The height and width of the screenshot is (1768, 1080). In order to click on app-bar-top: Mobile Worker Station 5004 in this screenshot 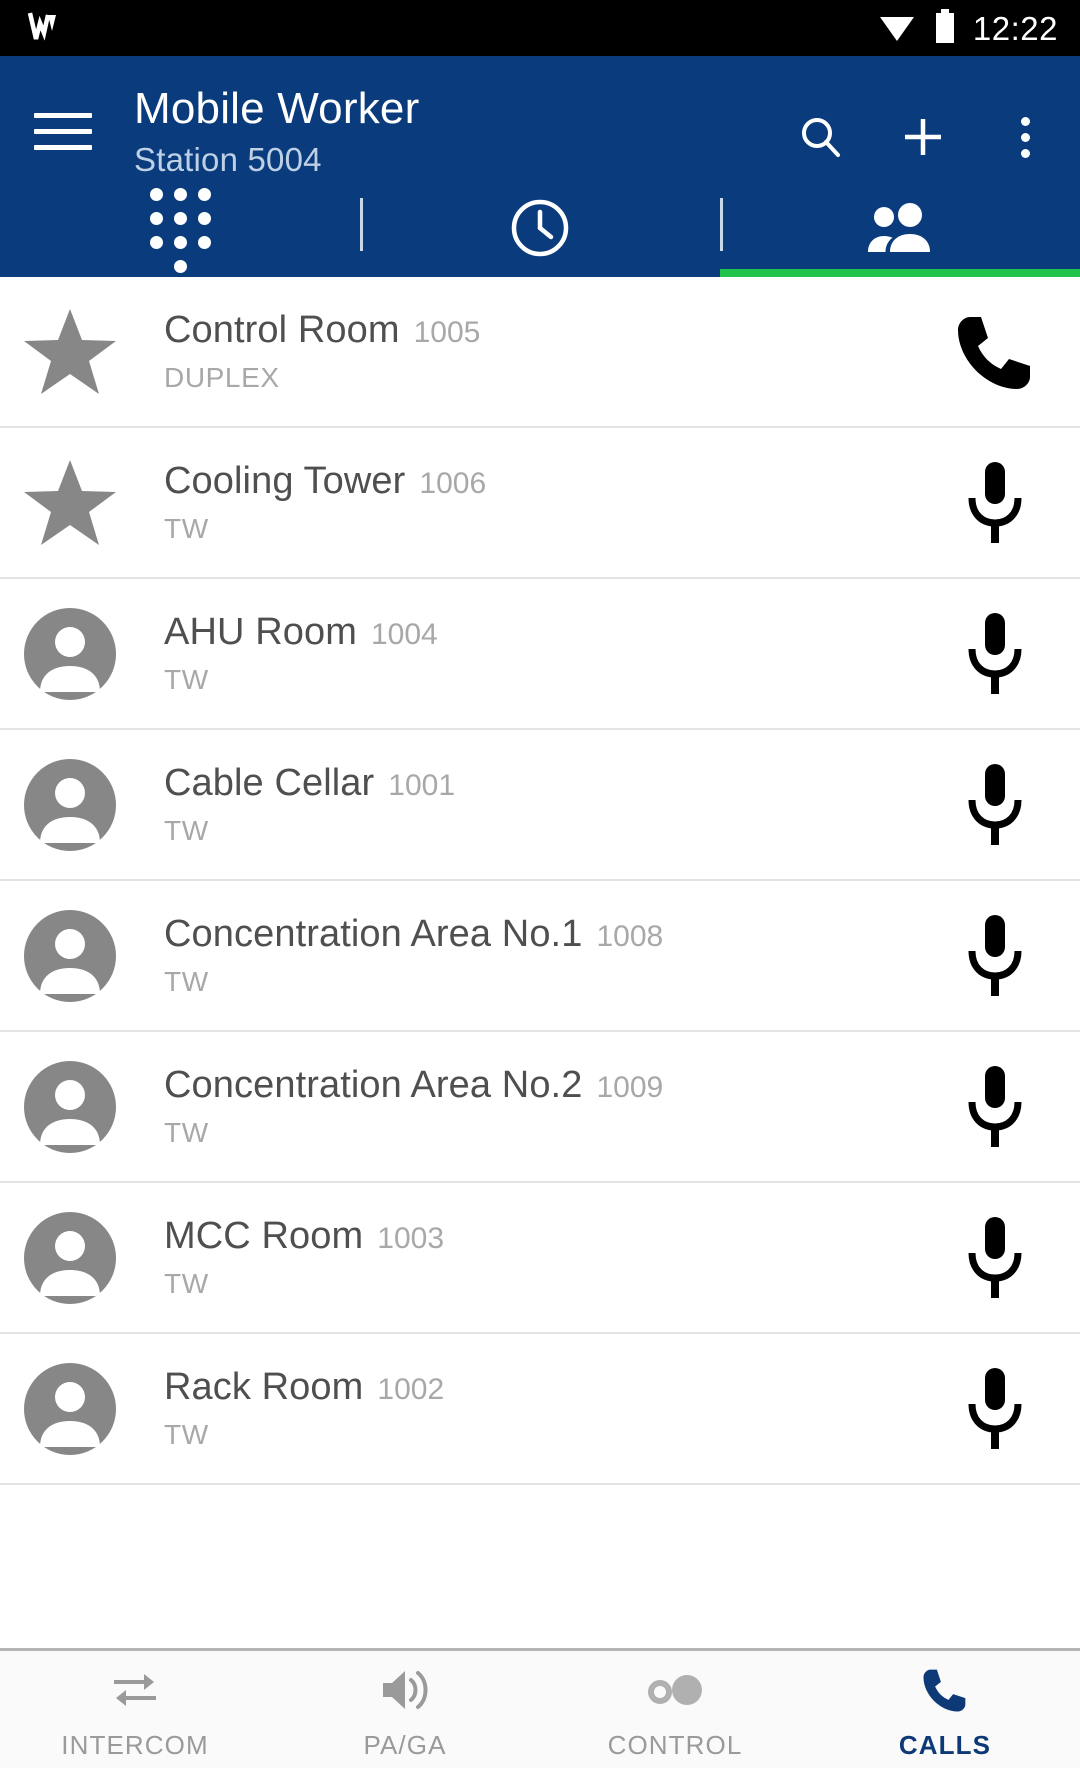, I will do `click(540, 120)`.